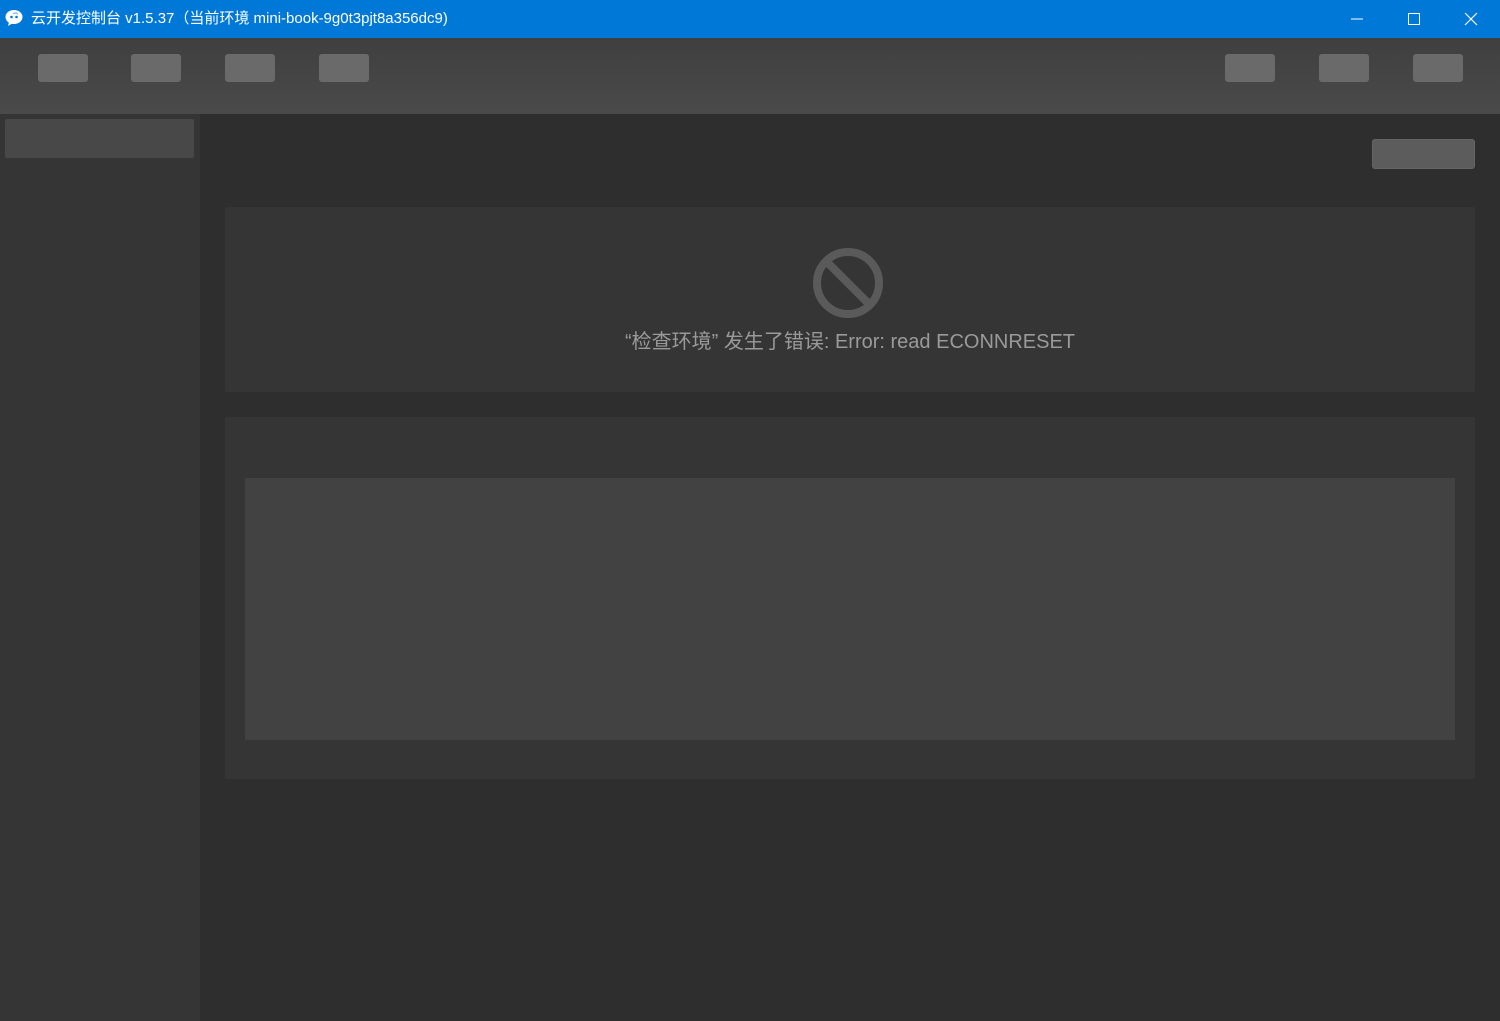 The image size is (1500, 1021). Describe the element at coordinates (750, 76) in the screenshot. I see `toolbar` at that location.